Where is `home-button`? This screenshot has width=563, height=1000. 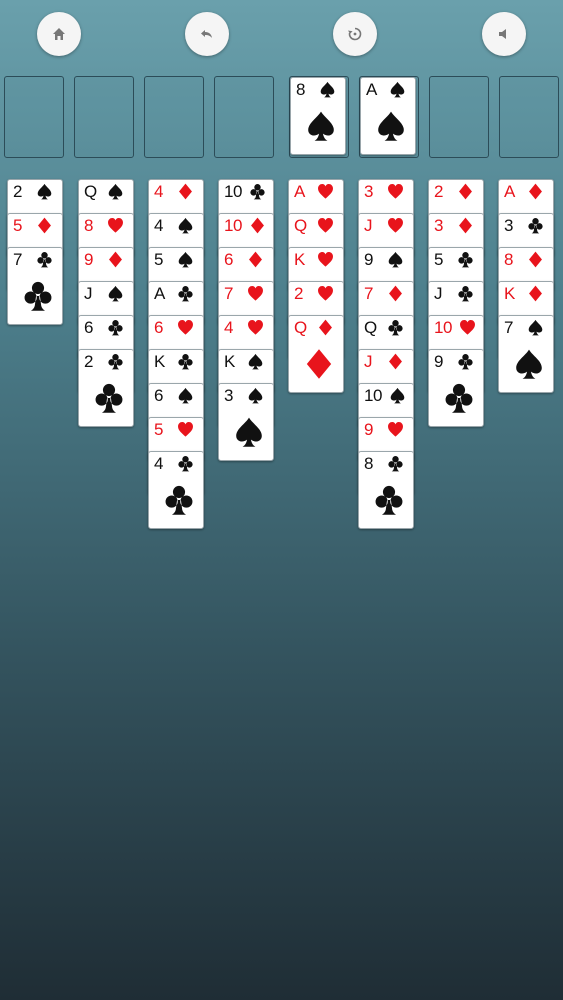 home-button is located at coordinates (59, 34).